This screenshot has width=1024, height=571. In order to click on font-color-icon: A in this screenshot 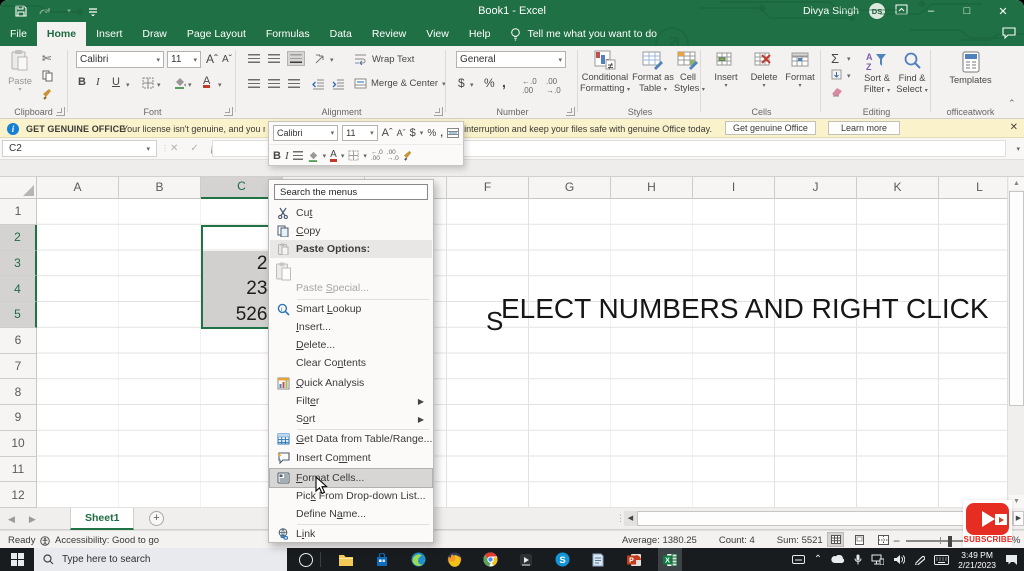, I will do `click(207, 81)`.